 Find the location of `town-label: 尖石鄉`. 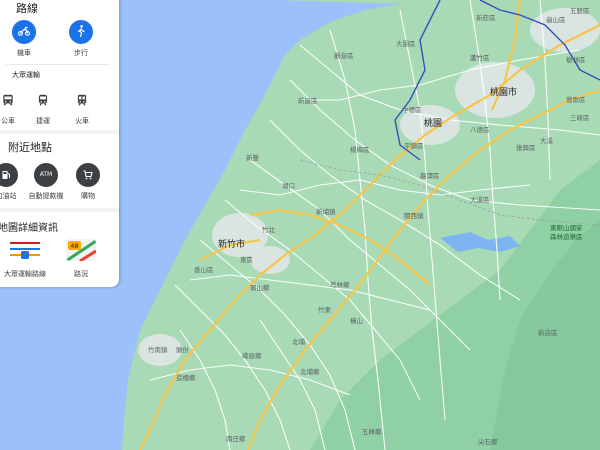

town-label: 尖石鄉 is located at coordinates (488, 441).